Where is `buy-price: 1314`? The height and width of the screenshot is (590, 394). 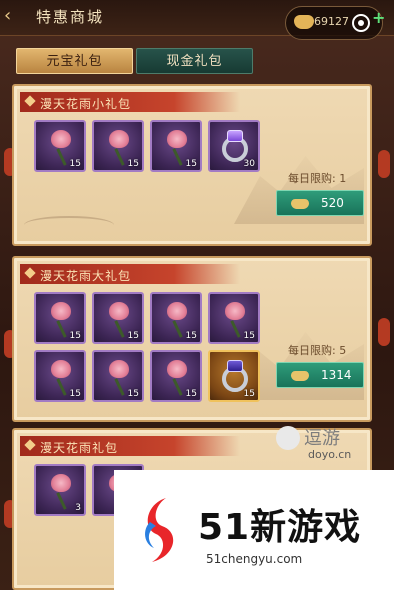 buy-price: 1314 is located at coordinates (336, 375).